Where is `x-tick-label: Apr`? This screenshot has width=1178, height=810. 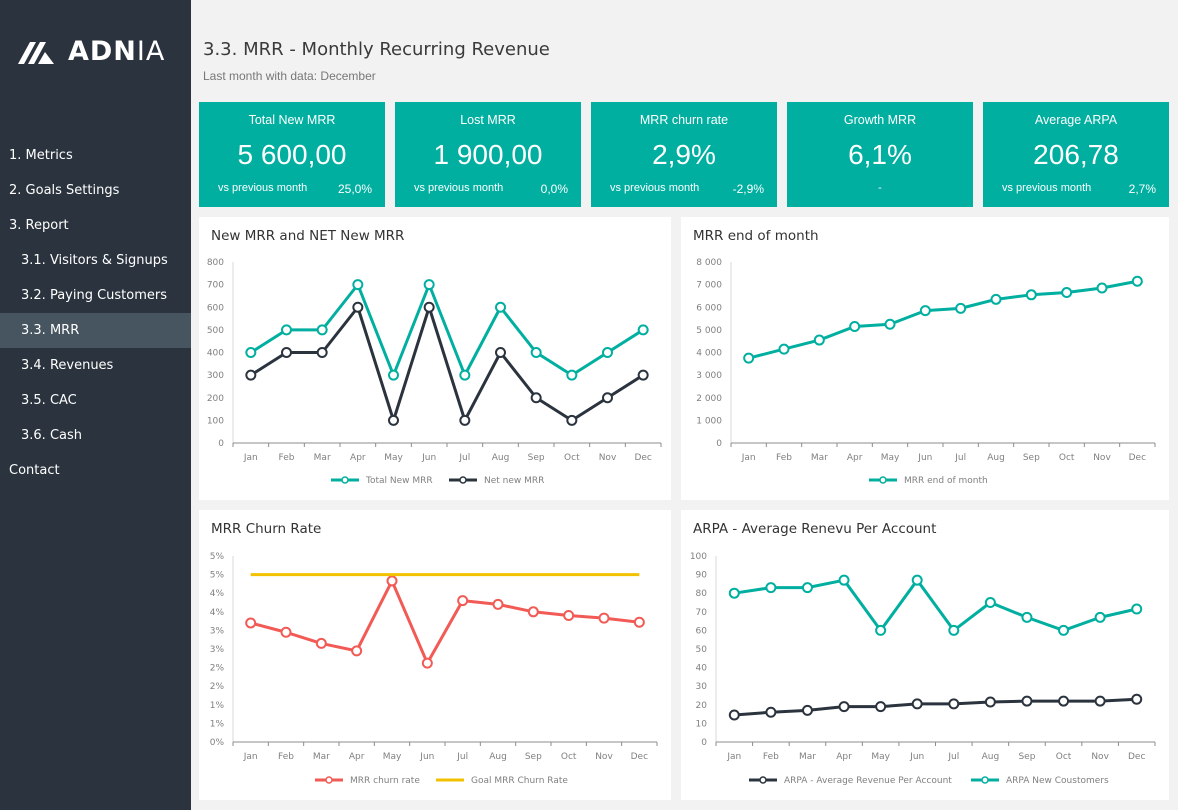
x-tick-label: Apr is located at coordinates (357, 757).